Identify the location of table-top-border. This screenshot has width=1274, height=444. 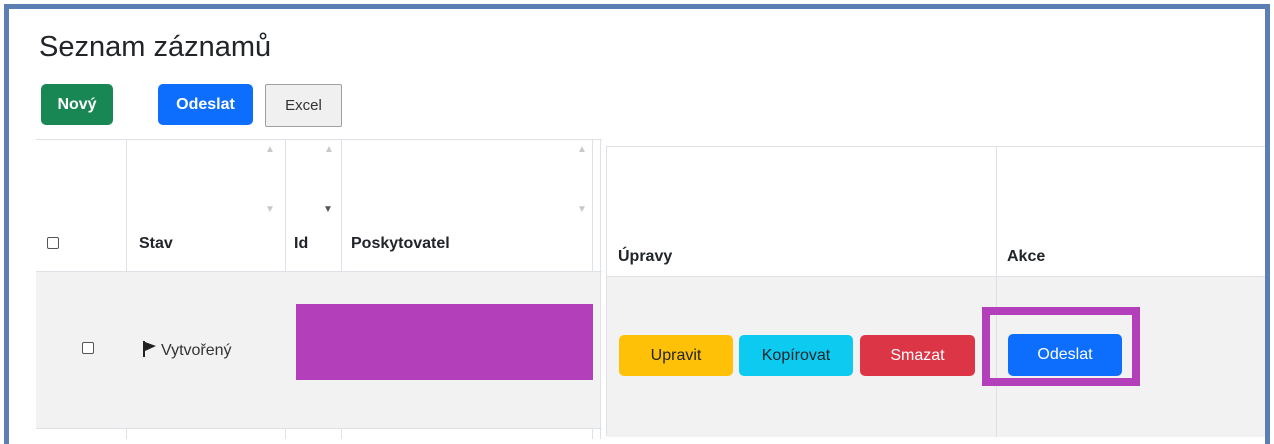
(319, 139).